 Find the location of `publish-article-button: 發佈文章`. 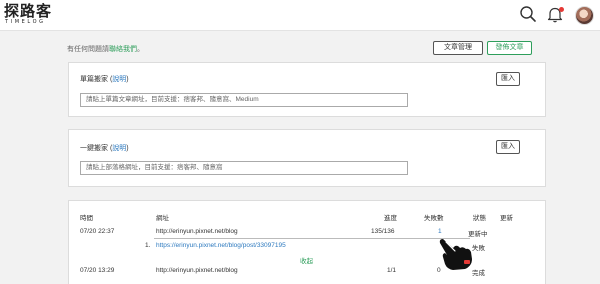

publish-article-button: 發佈文章 is located at coordinates (509, 48).